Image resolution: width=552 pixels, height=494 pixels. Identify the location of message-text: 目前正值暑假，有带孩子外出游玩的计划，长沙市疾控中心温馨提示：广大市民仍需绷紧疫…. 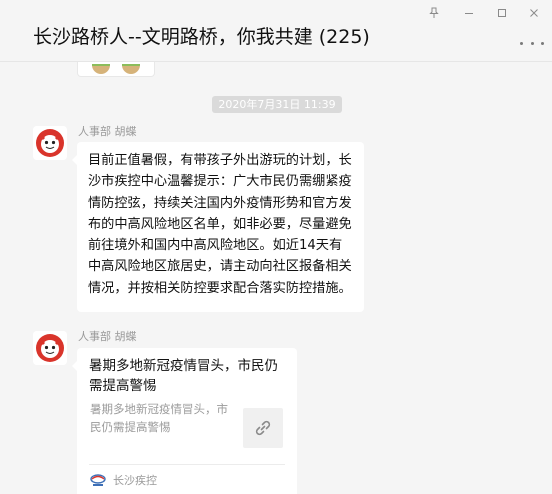
(220, 224).